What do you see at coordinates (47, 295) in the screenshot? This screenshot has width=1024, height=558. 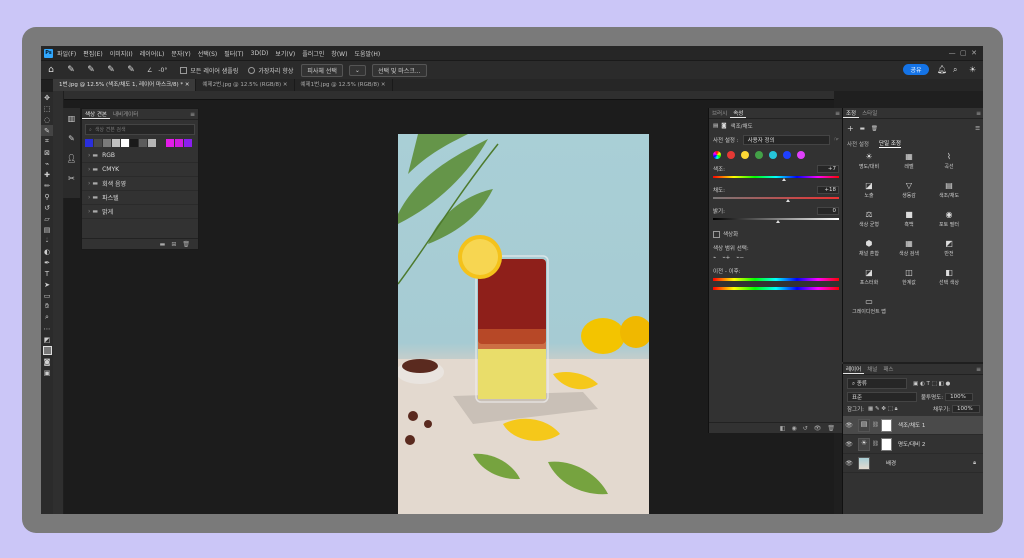 I see `shape-tool-icon: ▭` at bounding box center [47, 295].